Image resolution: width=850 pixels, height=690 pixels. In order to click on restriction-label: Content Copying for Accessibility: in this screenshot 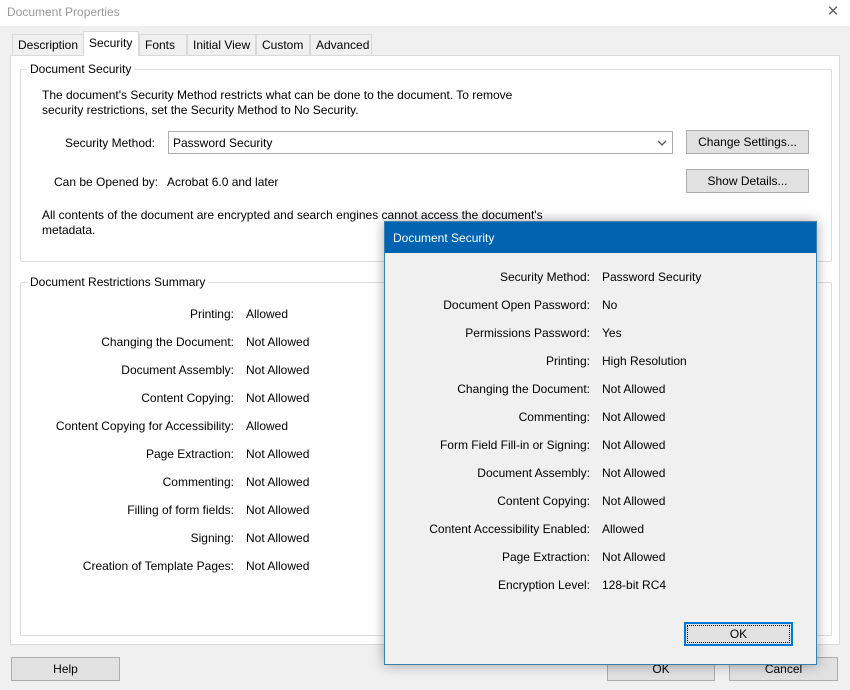, I will do `click(144, 426)`.